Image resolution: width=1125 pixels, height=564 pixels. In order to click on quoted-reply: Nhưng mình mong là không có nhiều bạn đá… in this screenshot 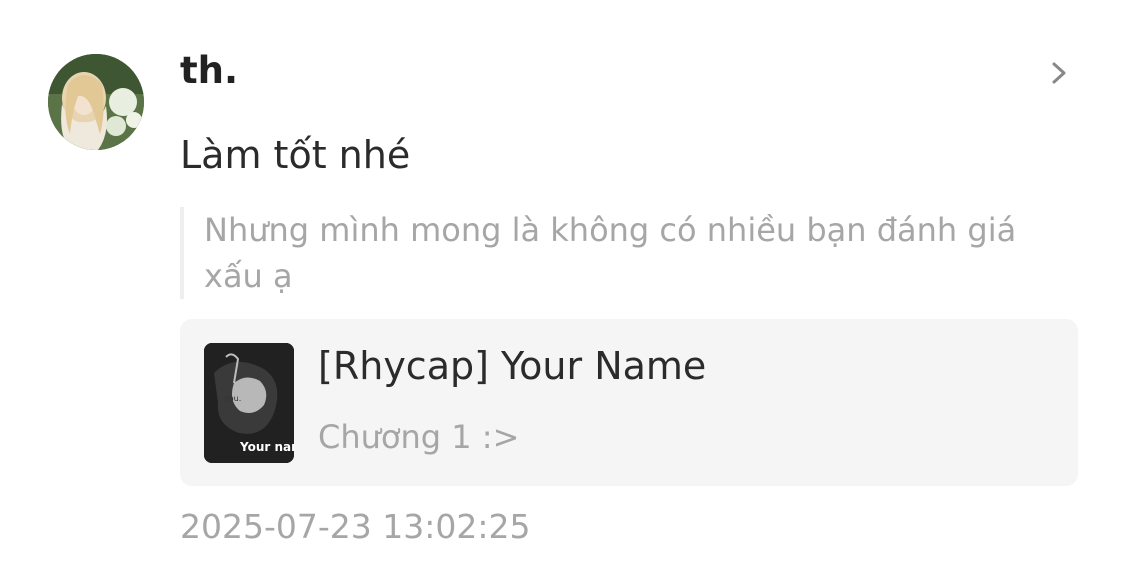, I will do `click(627, 253)`.